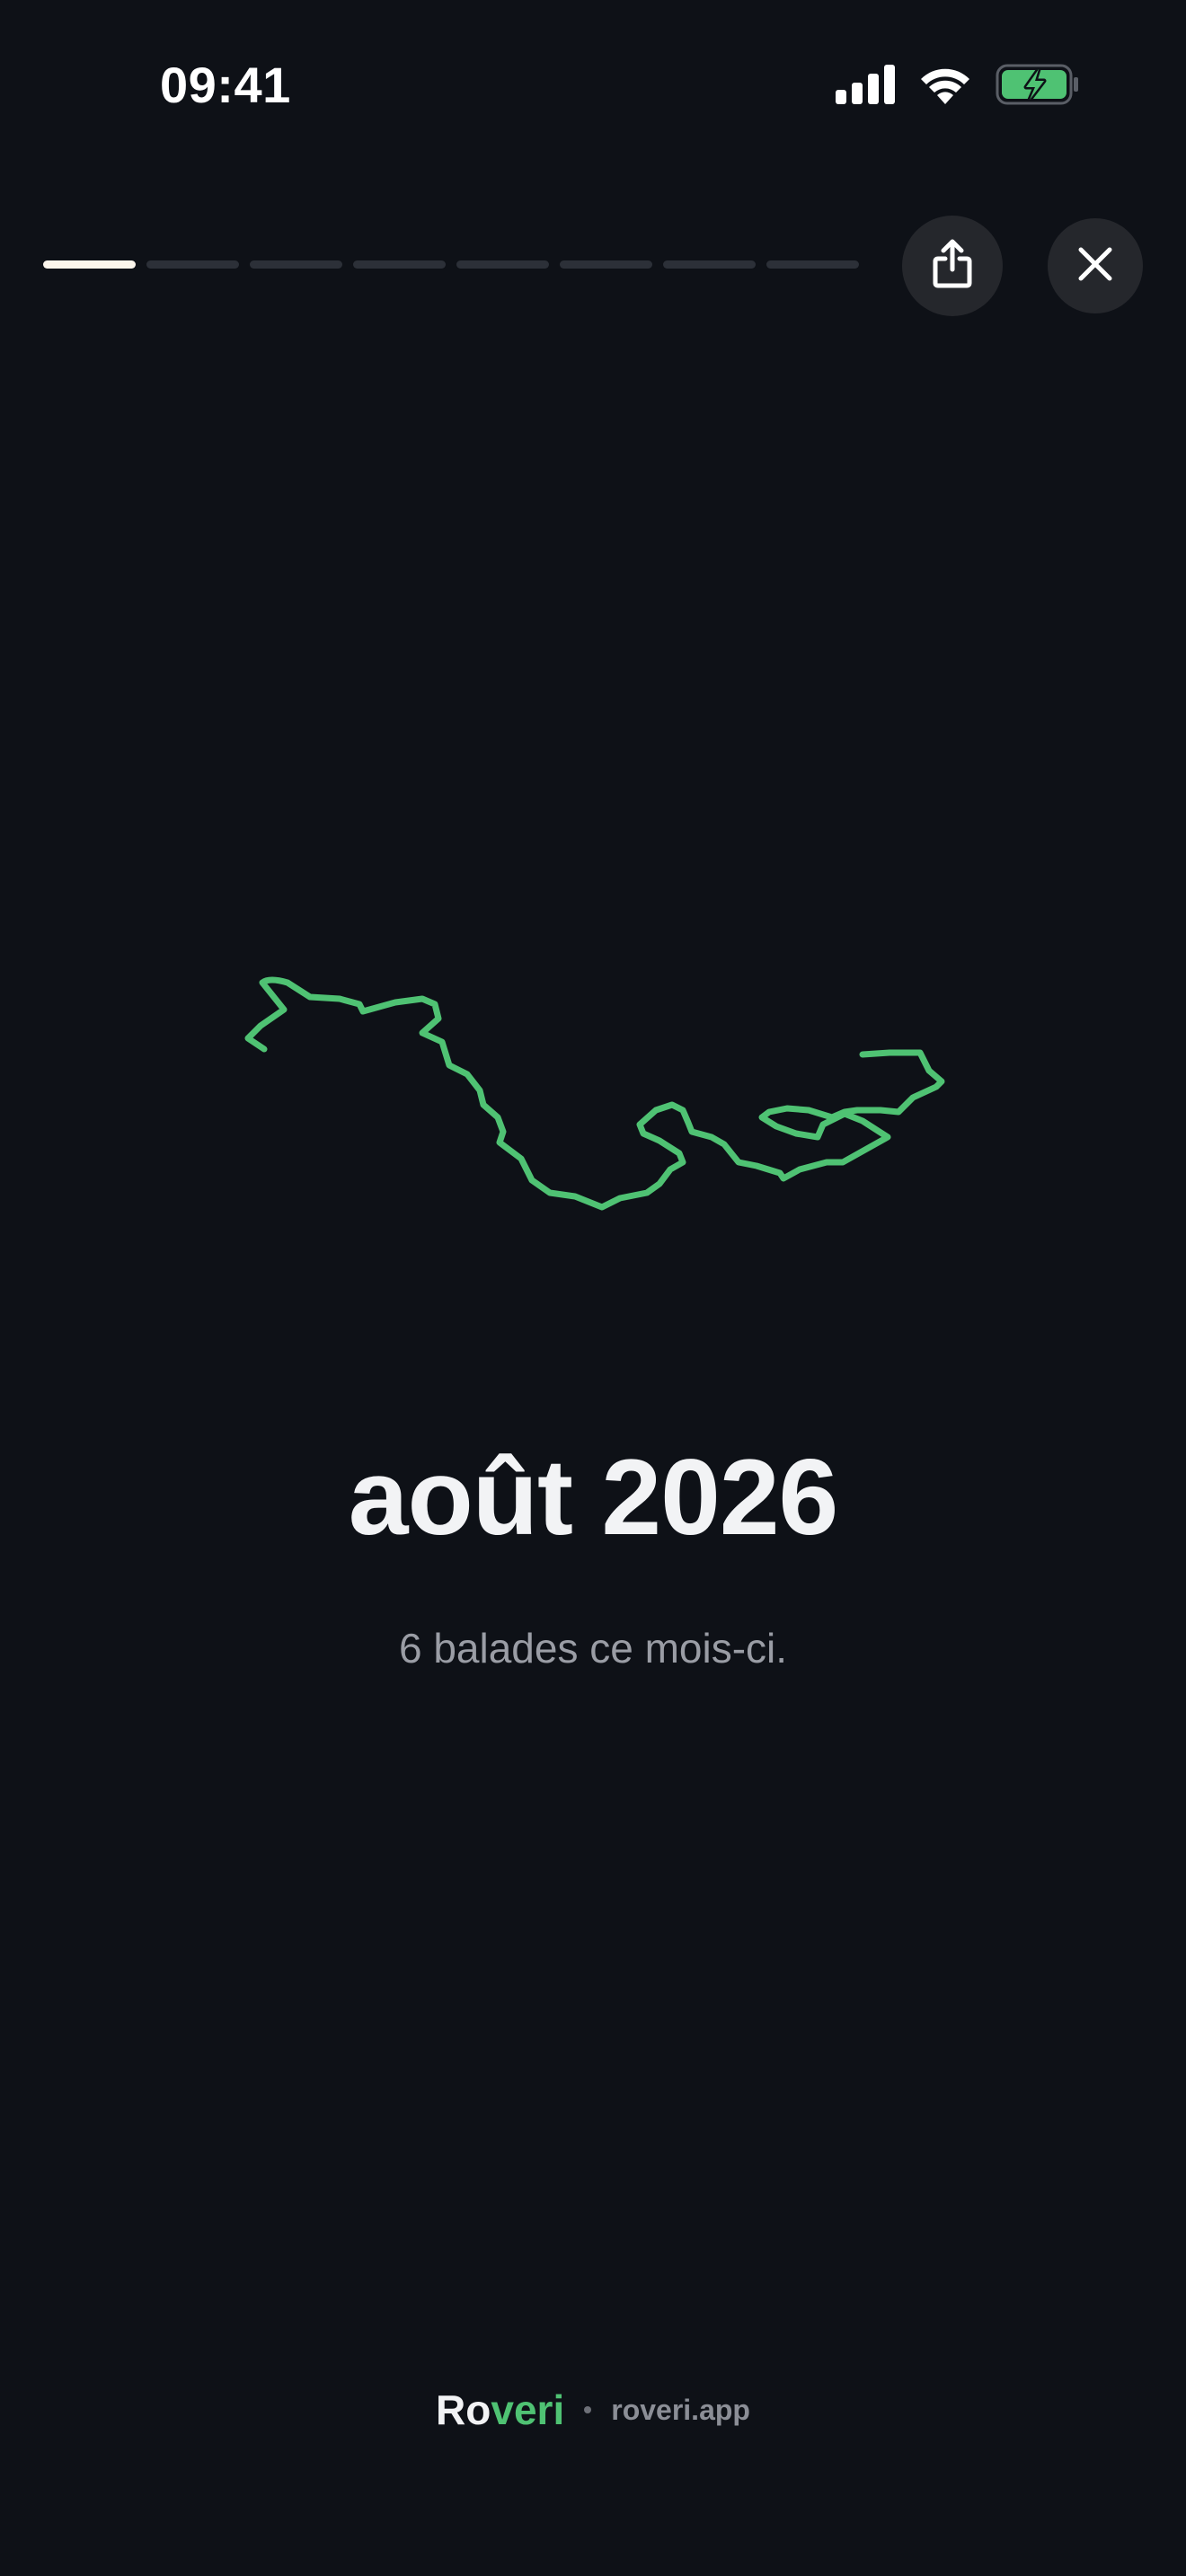 The image size is (1186, 2576). I want to click on site-url: roveri.app, so click(680, 2409).